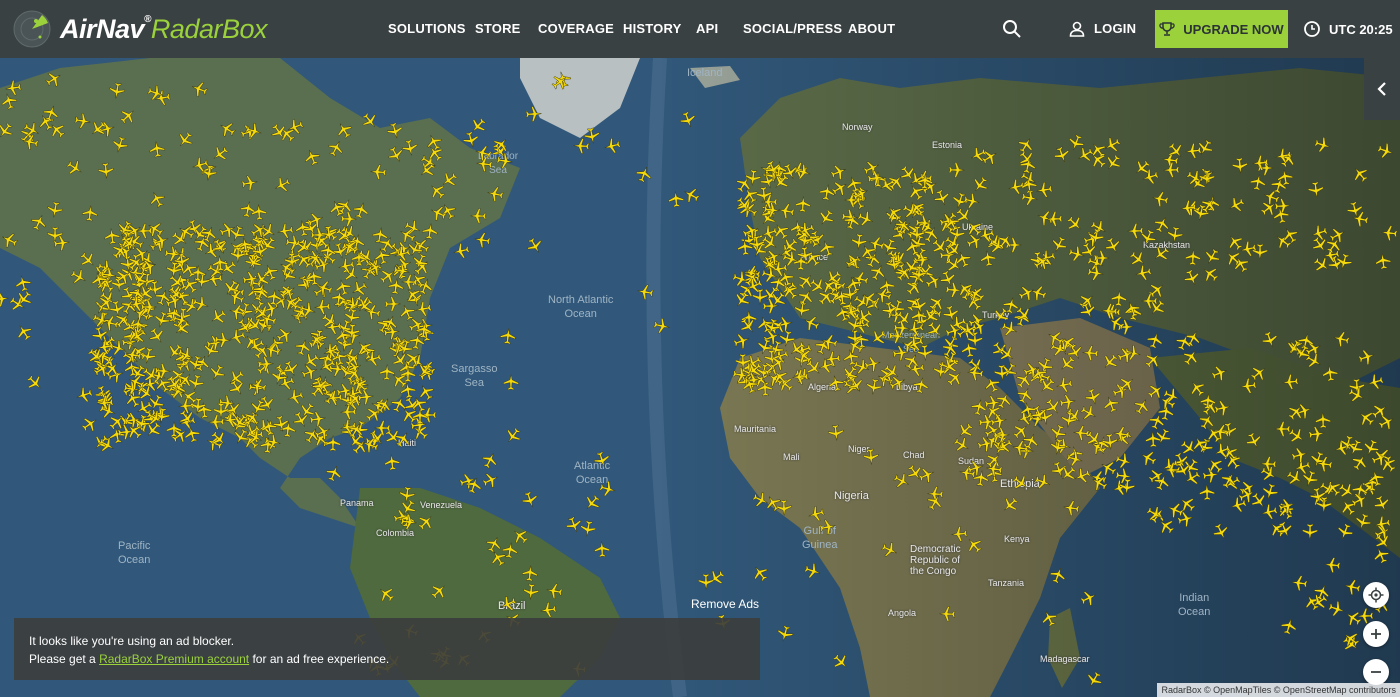 This screenshot has width=1400, height=697. What do you see at coordinates (174, 659) in the screenshot?
I see `premium-account-link: RadarBox Premium account` at bounding box center [174, 659].